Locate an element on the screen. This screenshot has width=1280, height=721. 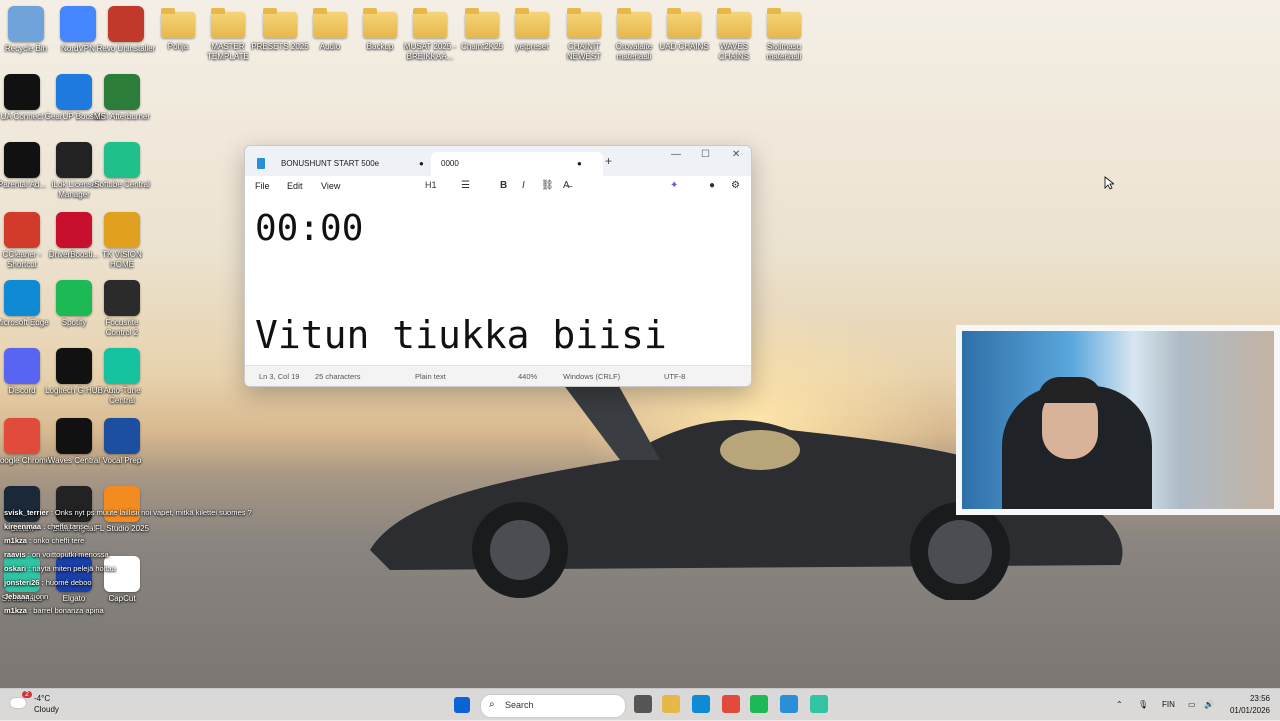
msi-shortcut: MSI Afterburner is located at coordinates (122, 98).